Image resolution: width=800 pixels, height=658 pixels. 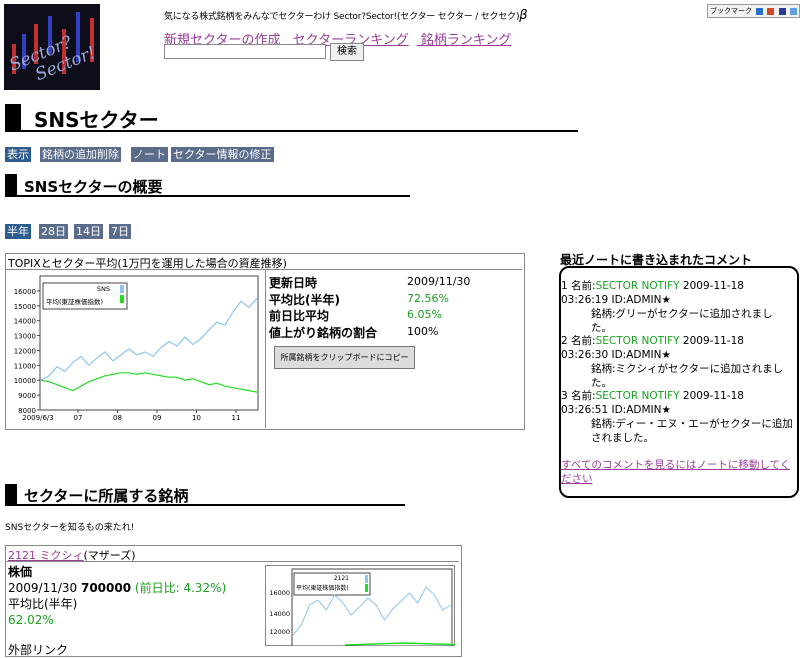 What do you see at coordinates (25, 307) in the screenshot?
I see `y-tick-label: 15000` at bounding box center [25, 307].